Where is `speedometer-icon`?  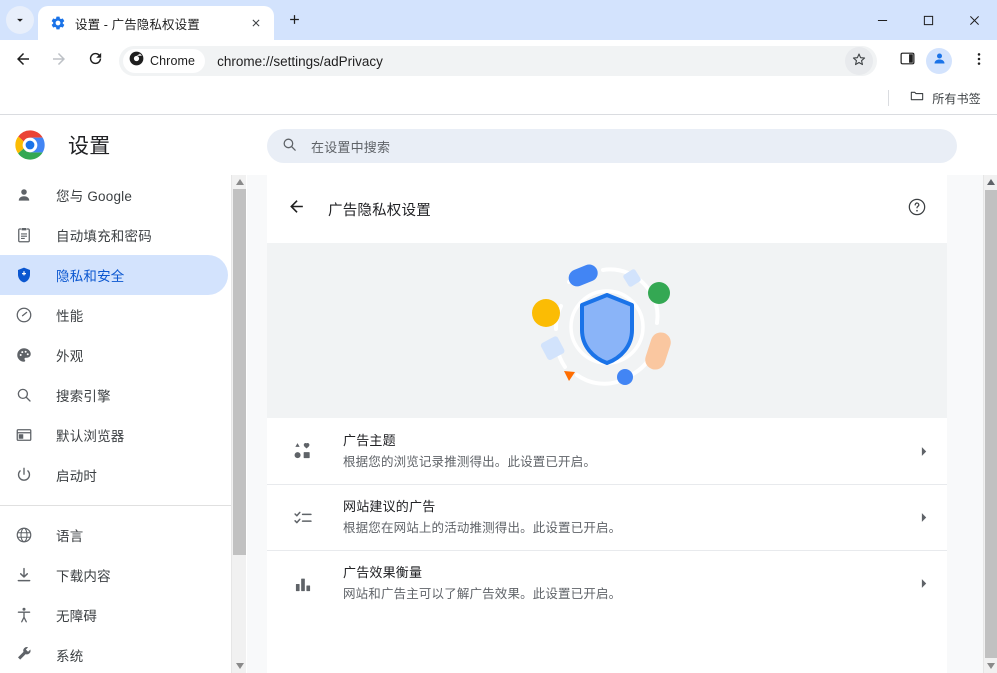
speedometer-icon is located at coordinates (24, 315).